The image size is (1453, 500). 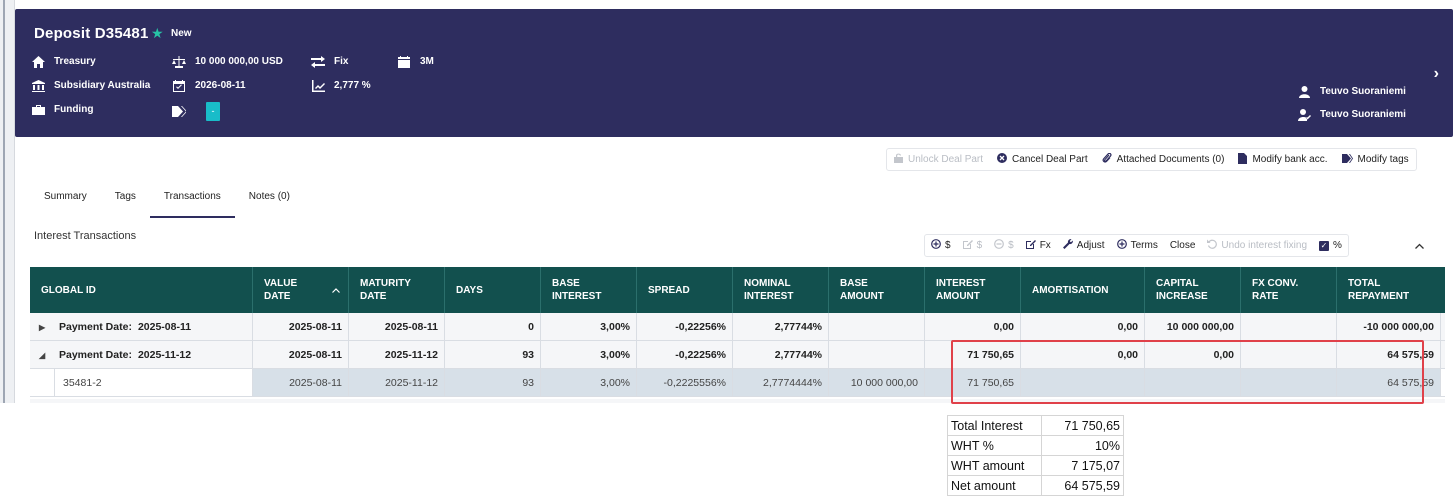 I want to click on header-amount: 10 000 000,00 USD, so click(x=227, y=61).